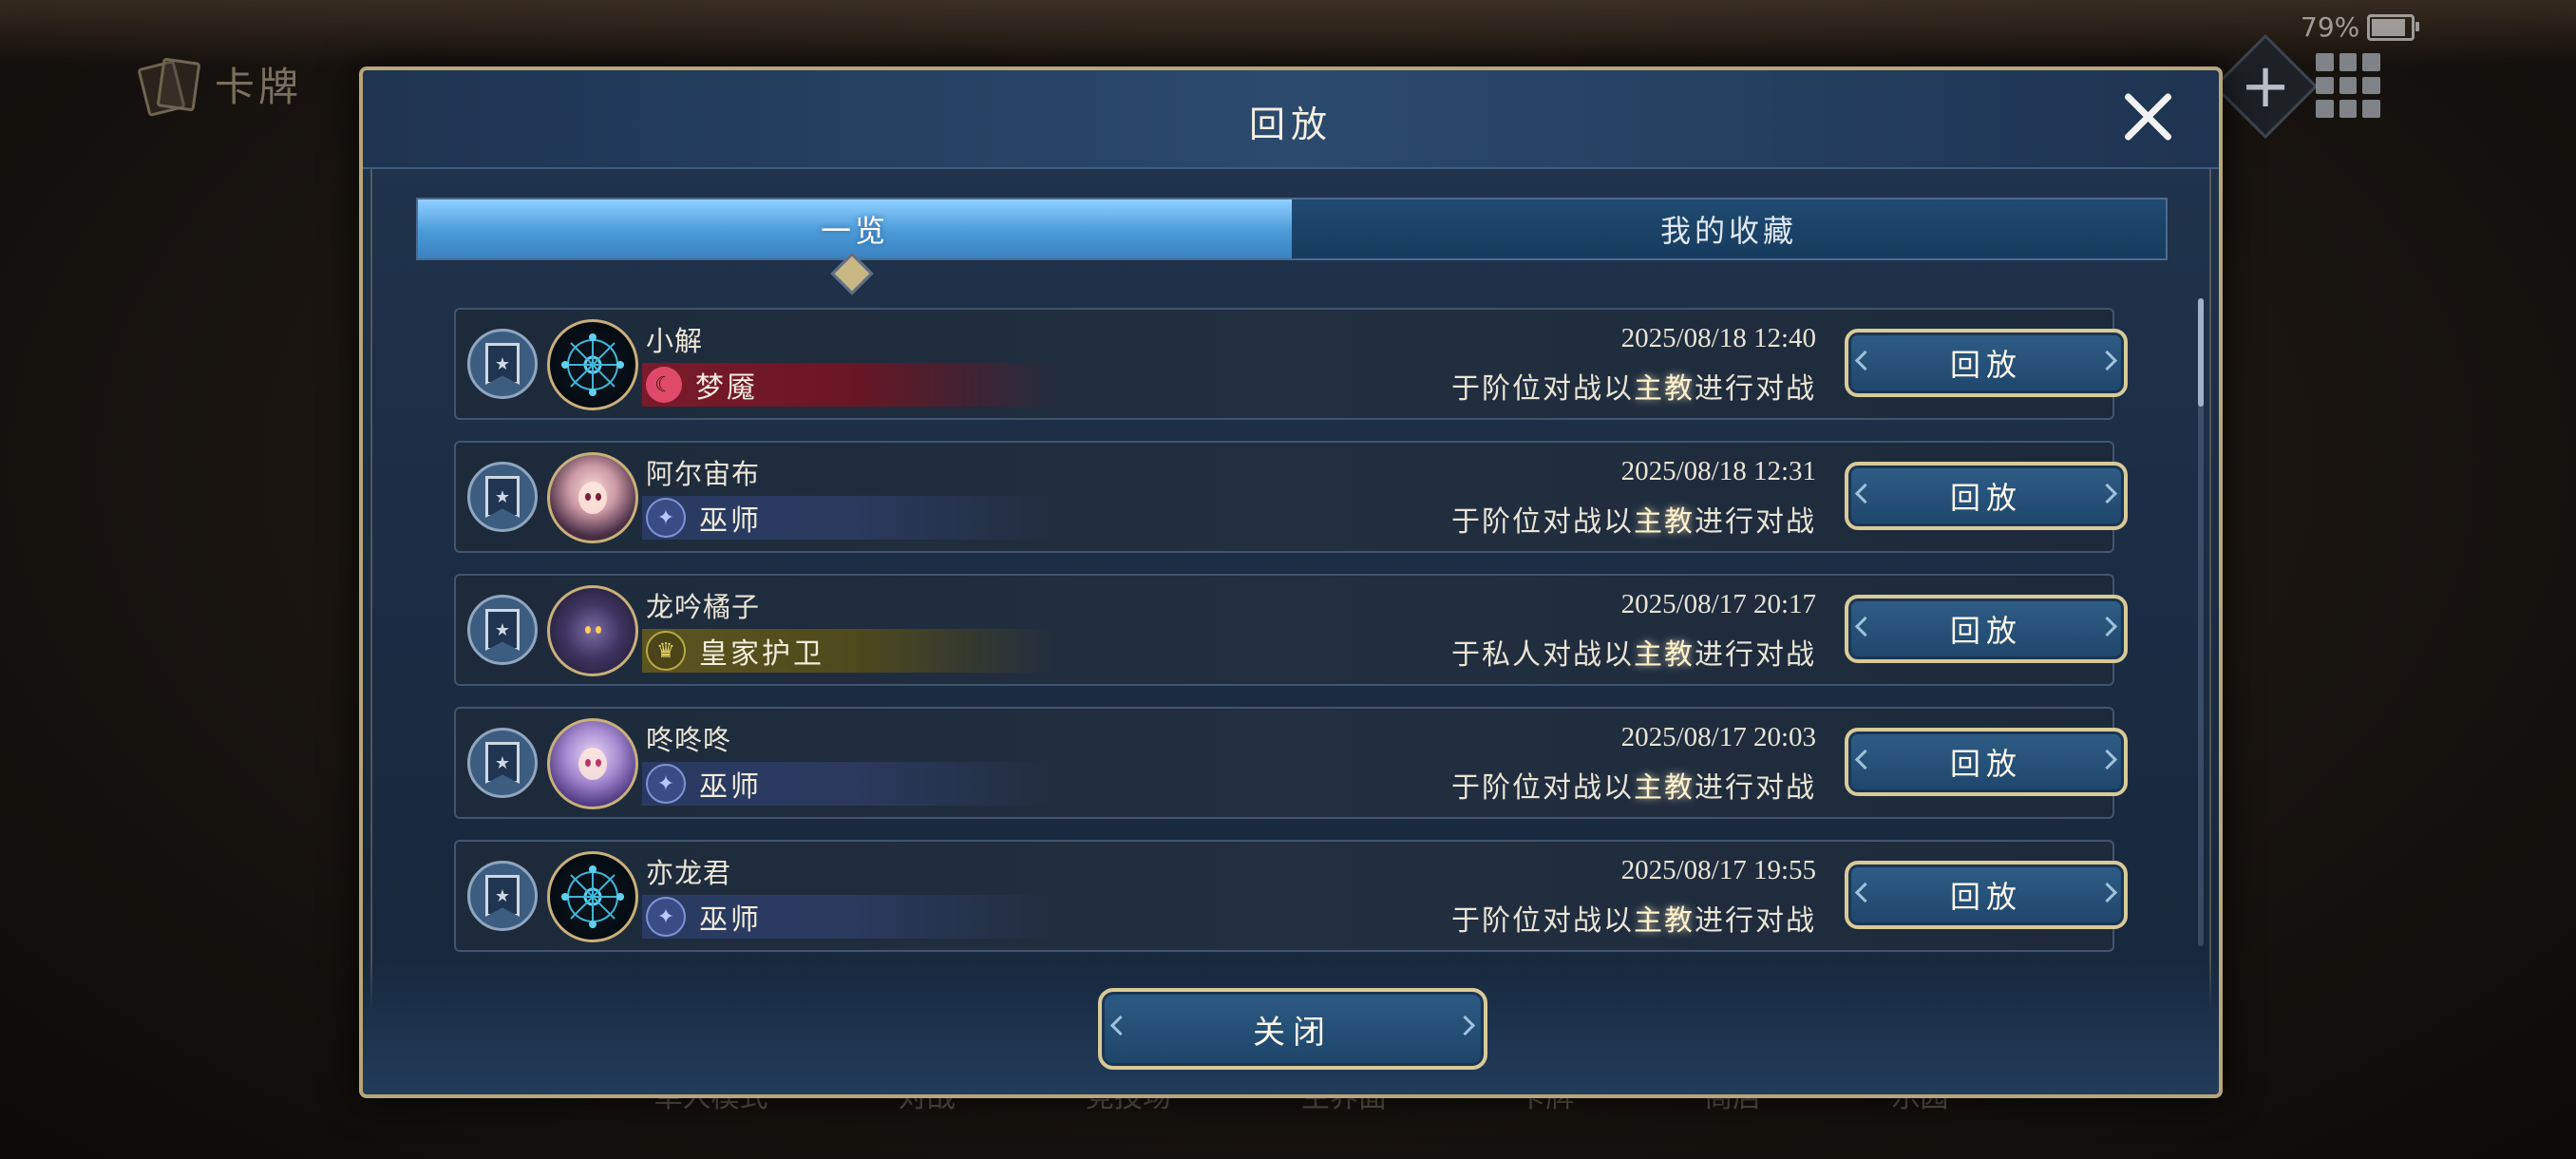  What do you see at coordinates (703, 607) in the screenshot?
I see `player-name: 龙吟橘子` at bounding box center [703, 607].